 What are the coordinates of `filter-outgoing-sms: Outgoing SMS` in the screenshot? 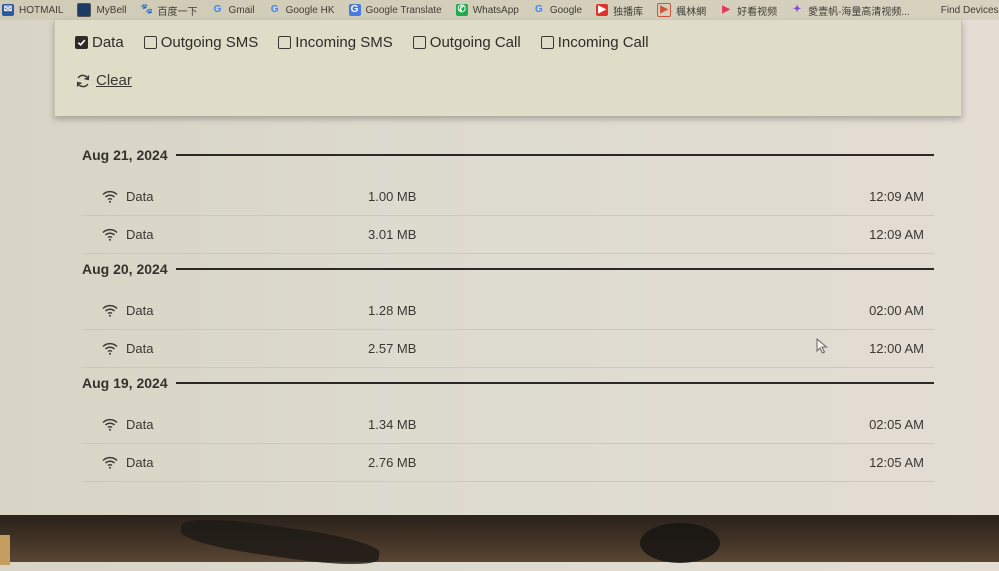 It's located at (201, 42).